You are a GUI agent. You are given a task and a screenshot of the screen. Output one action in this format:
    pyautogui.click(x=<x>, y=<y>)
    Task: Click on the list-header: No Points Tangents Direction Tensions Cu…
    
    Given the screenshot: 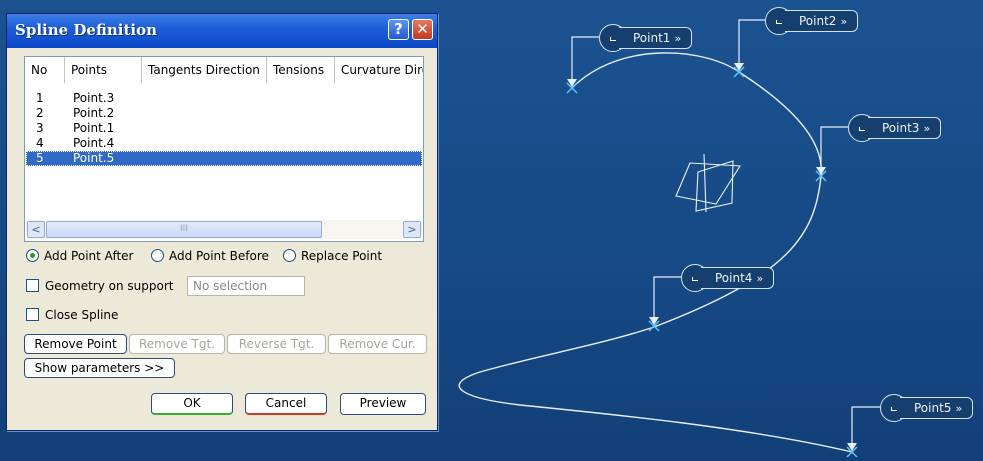 What is the action you would take?
    pyautogui.click(x=224, y=70)
    